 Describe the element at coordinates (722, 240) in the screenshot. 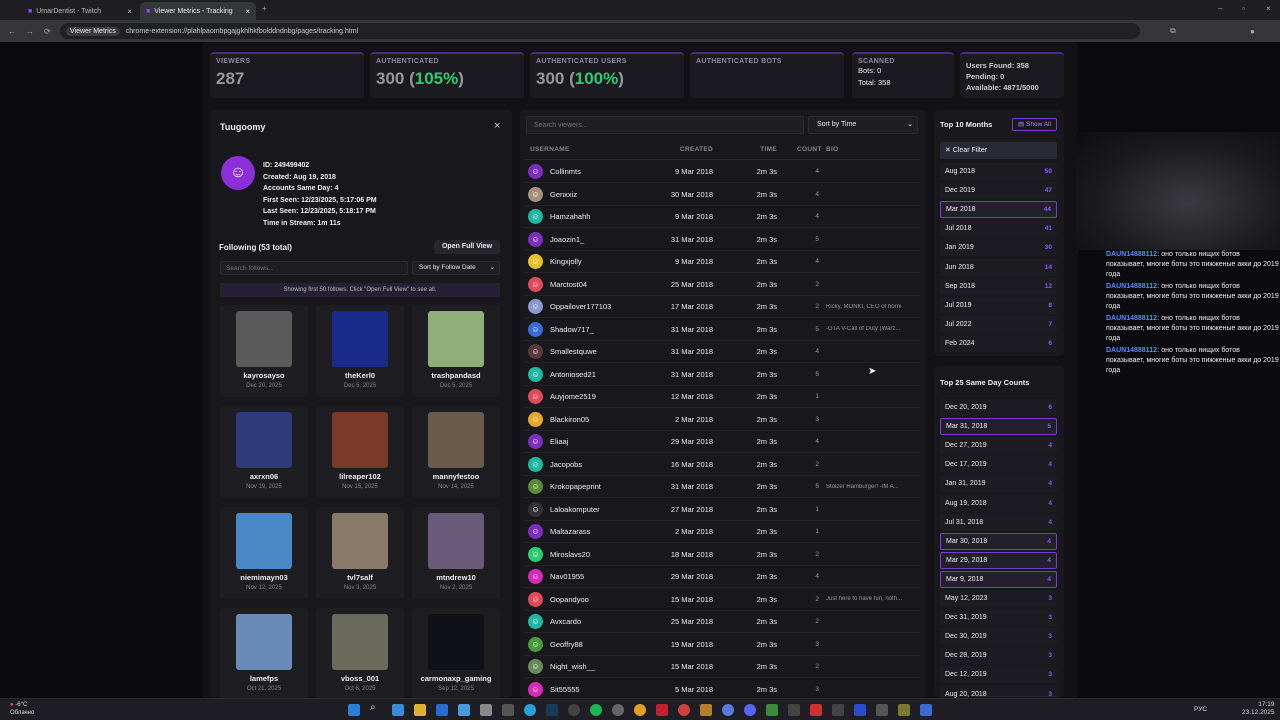

I see `table-row: ☺ Joaozin1_ 31 Mar 2018 2m 3s 5` at that location.